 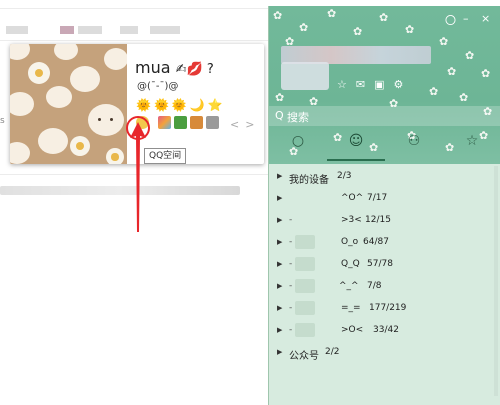 What do you see at coordinates (134, 29) in the screenshot?
I see `bg-toolbar` at bounding box center [134, 29].